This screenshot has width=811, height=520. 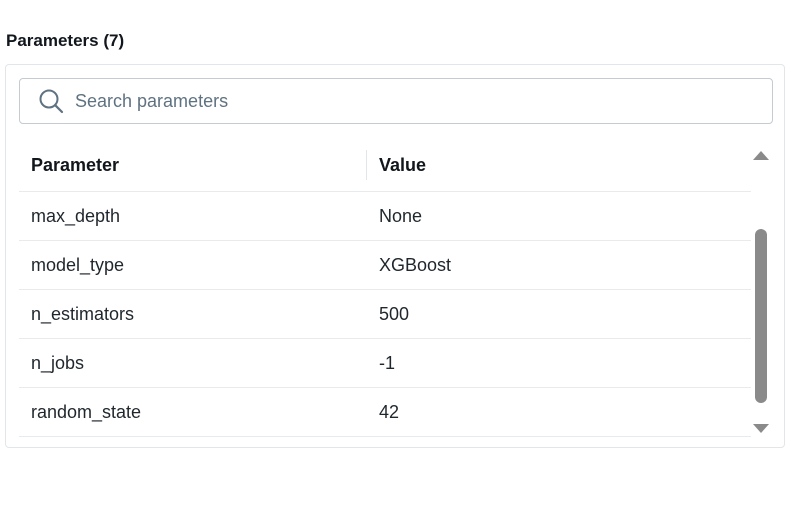 What do you see at coordinates (761, 155) in the screenshot?
I see `arrow-up-icon` at bounding box center [761, 155].